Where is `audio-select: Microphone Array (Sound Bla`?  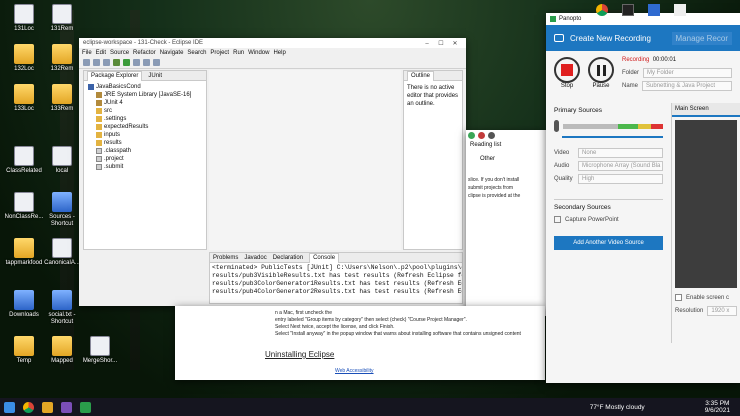
audio-select: Microphone Array (Sound Bla is located at coordinates (620, 165).